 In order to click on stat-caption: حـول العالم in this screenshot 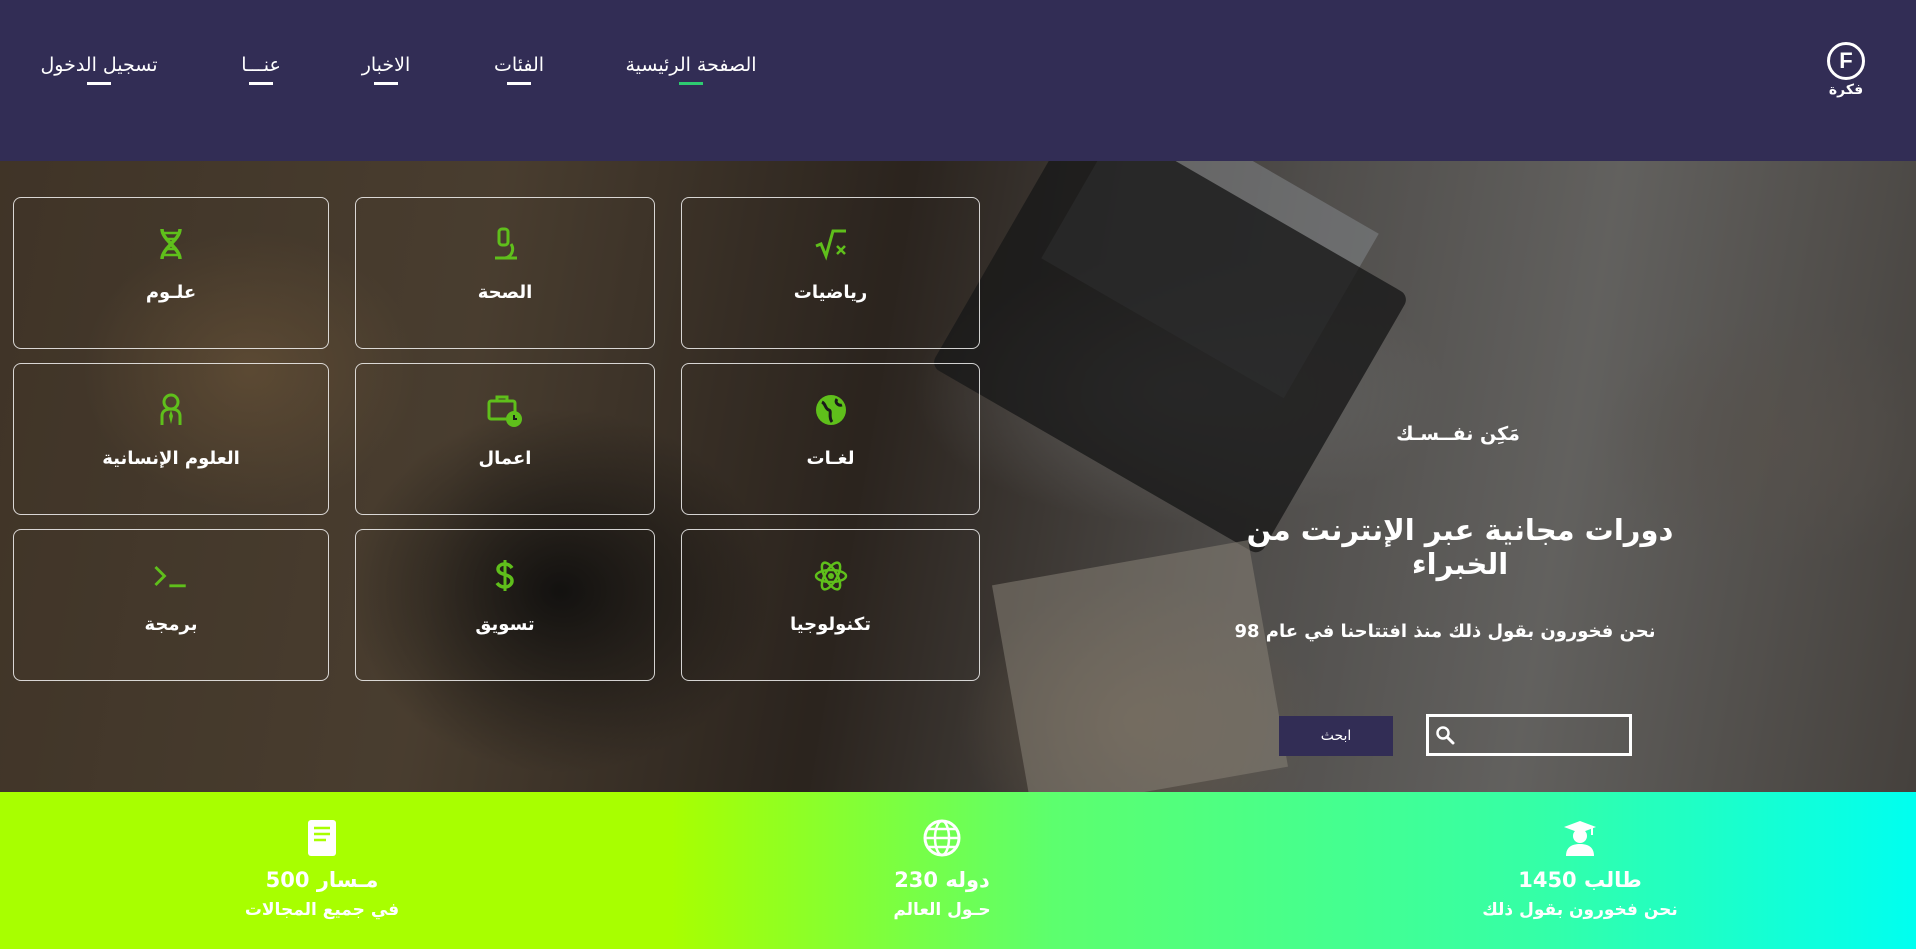, I will do `click(942, 910)`.